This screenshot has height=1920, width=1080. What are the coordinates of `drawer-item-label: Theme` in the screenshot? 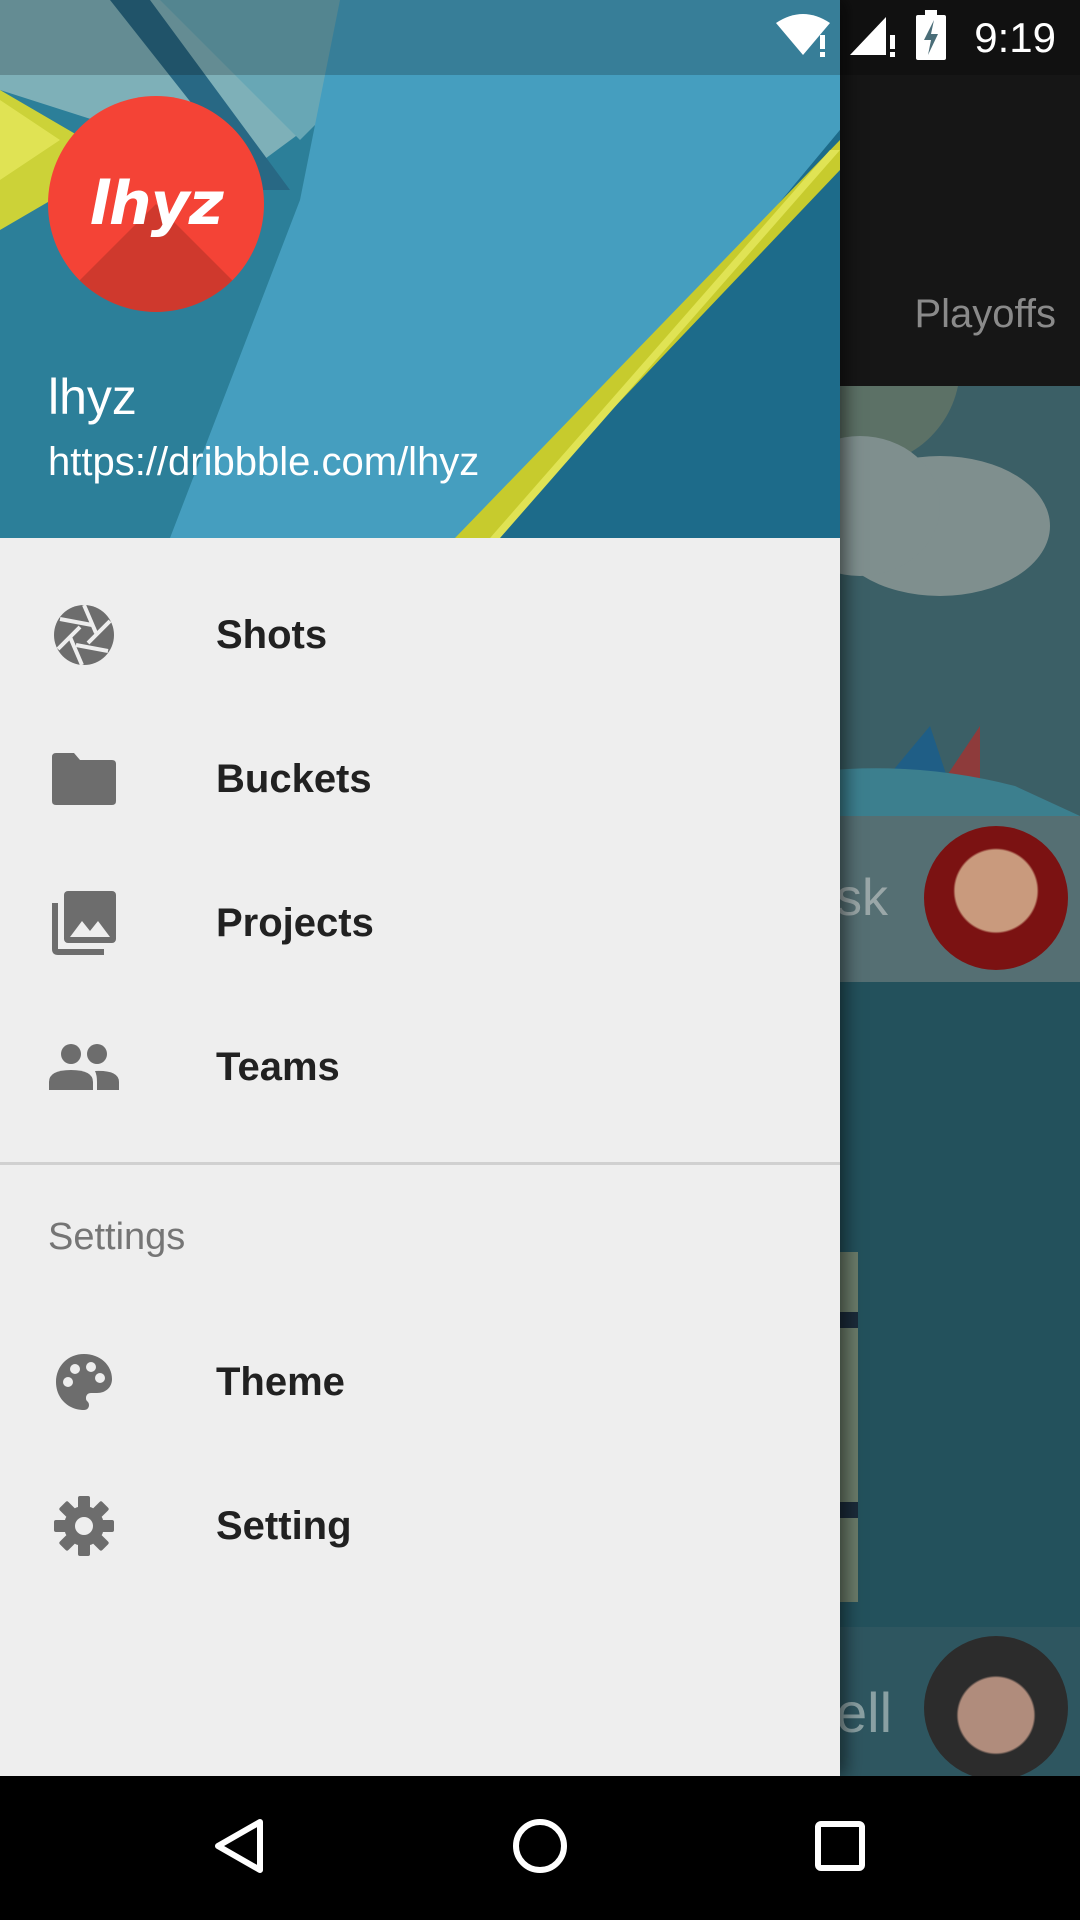 It's located at (280, 1381).